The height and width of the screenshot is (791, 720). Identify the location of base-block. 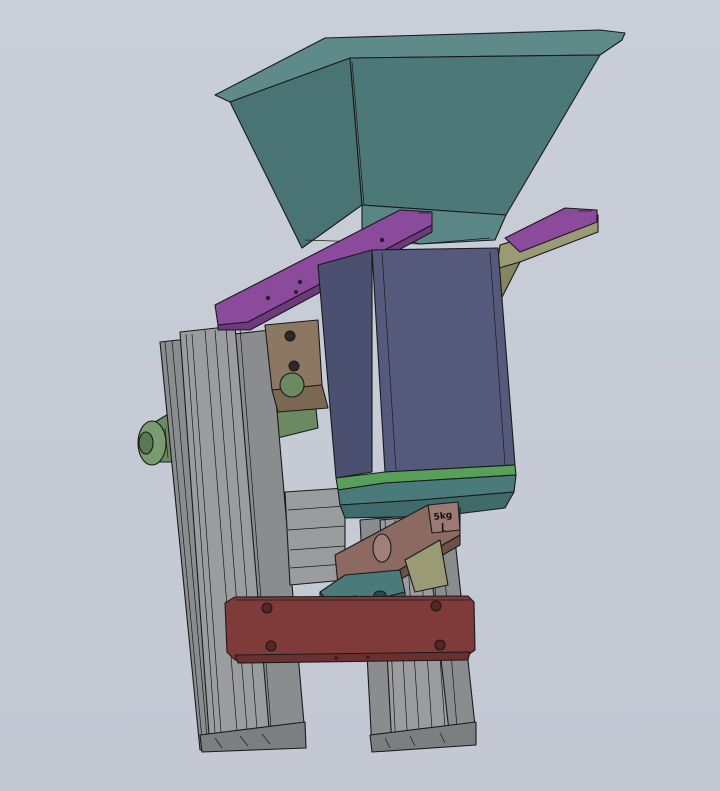
(350, 629).